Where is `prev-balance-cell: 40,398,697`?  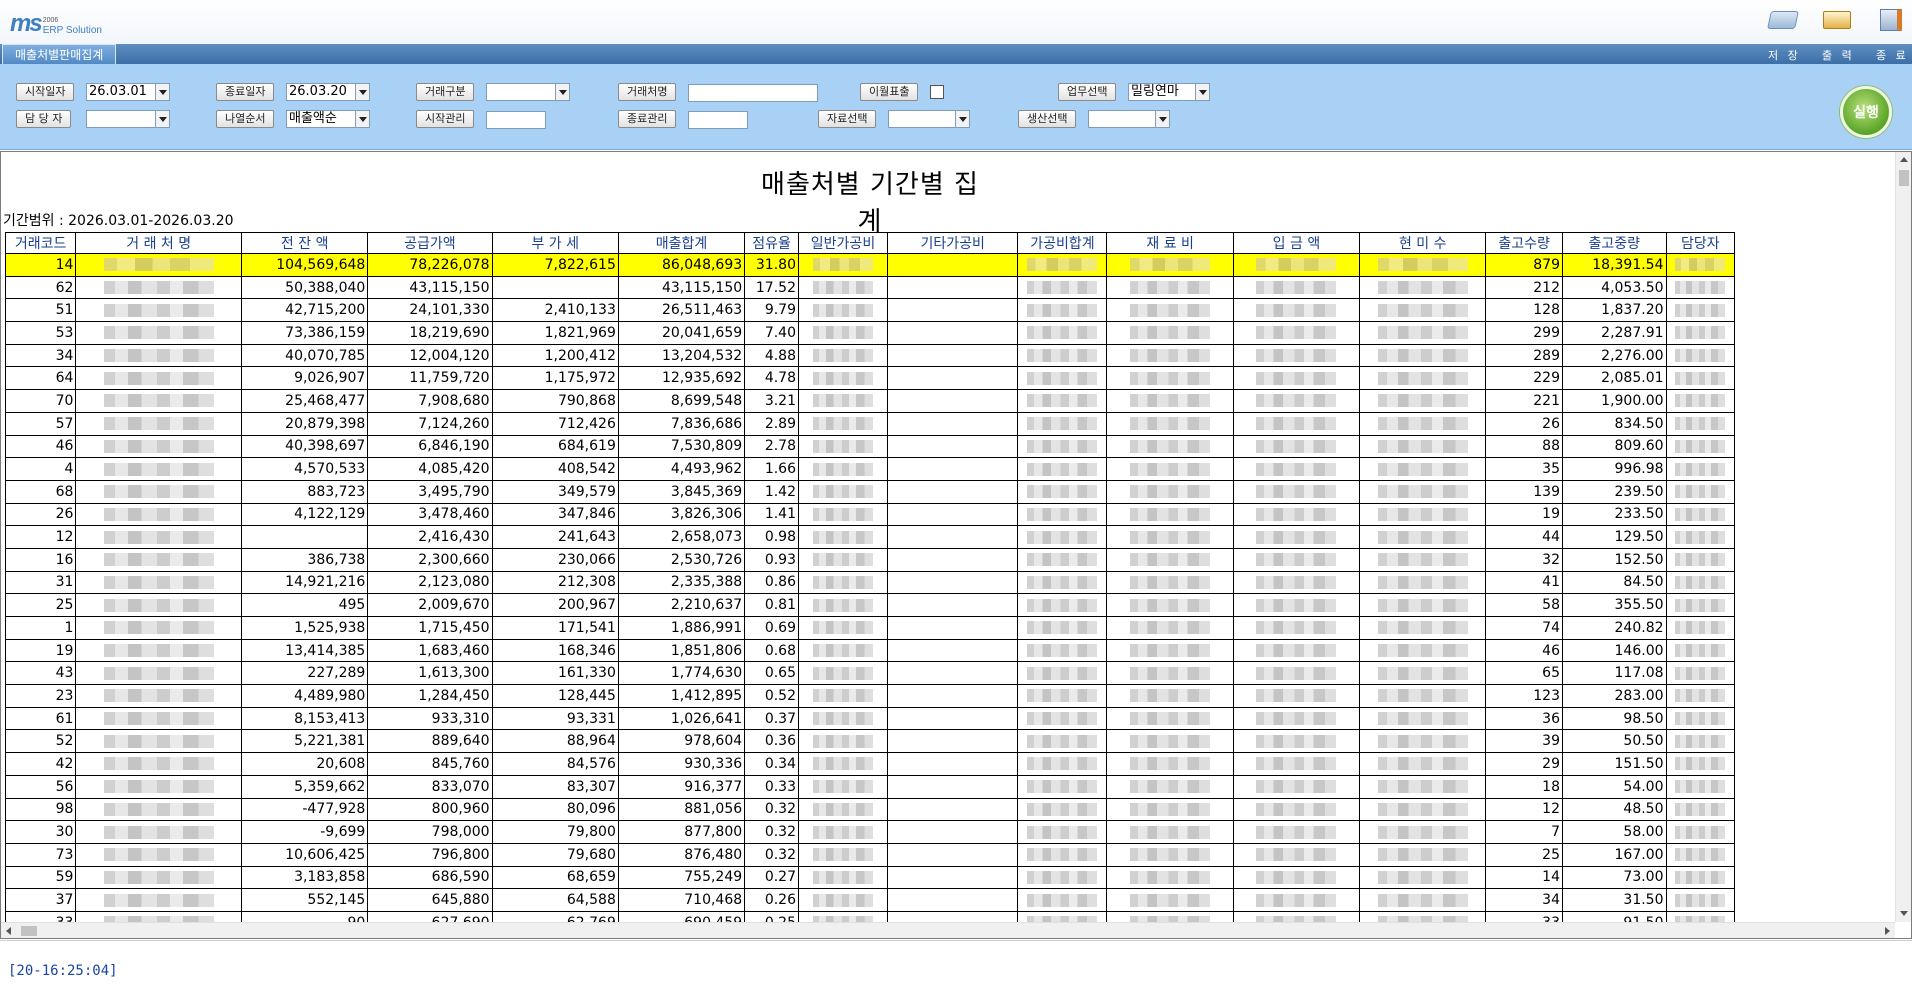
prev-balance-cell: 40,398,697 is located at coordinates (305, 447).